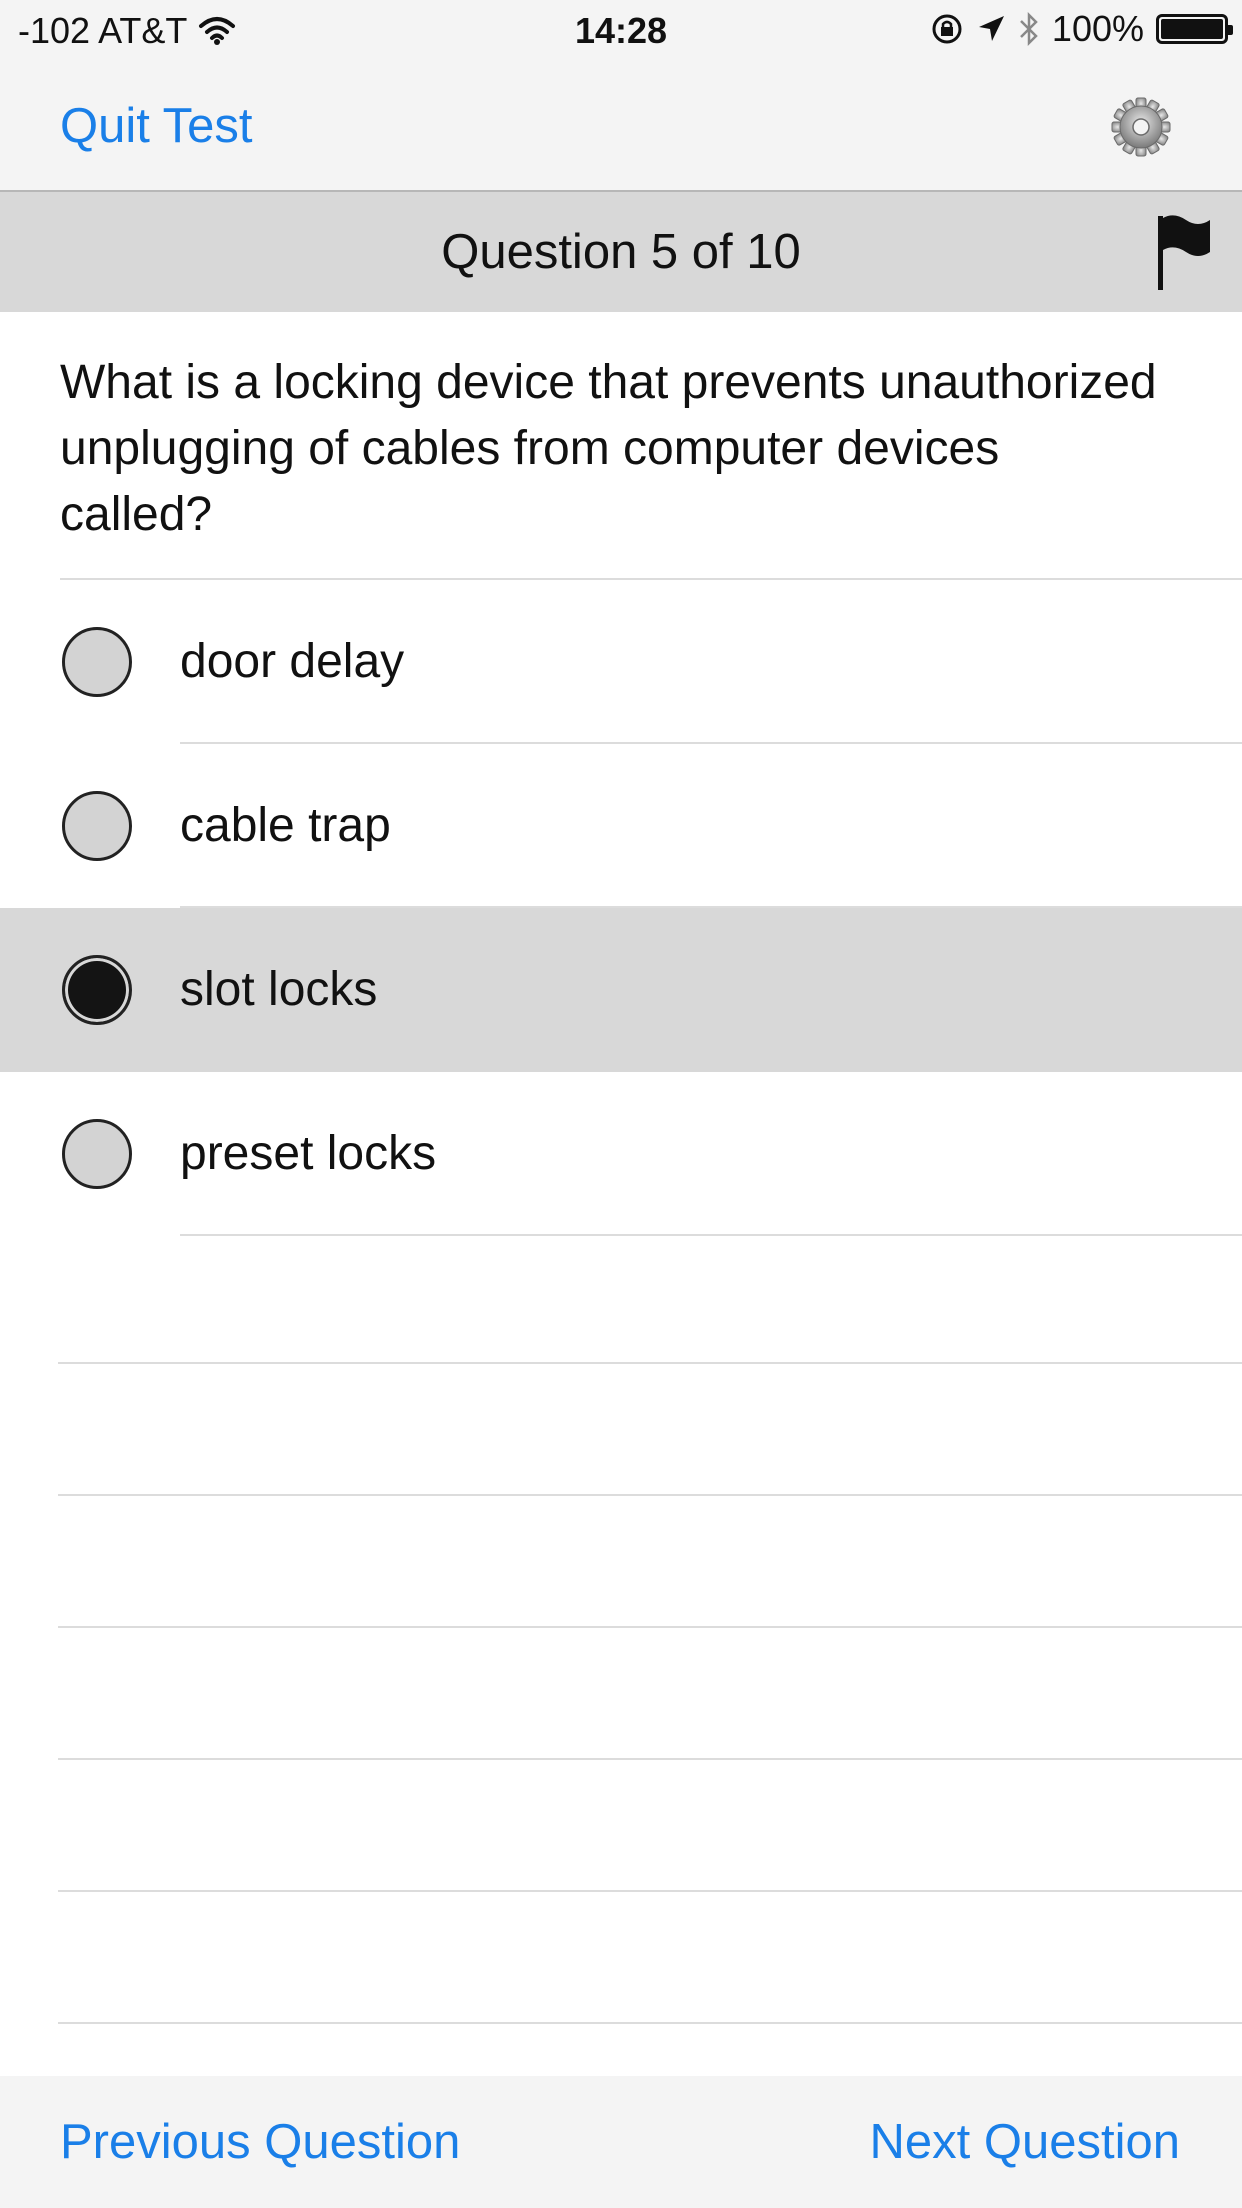 This screenshot has width=1242, height=2208. I want to click on answer-label: preset locks, so click(308, 1153).